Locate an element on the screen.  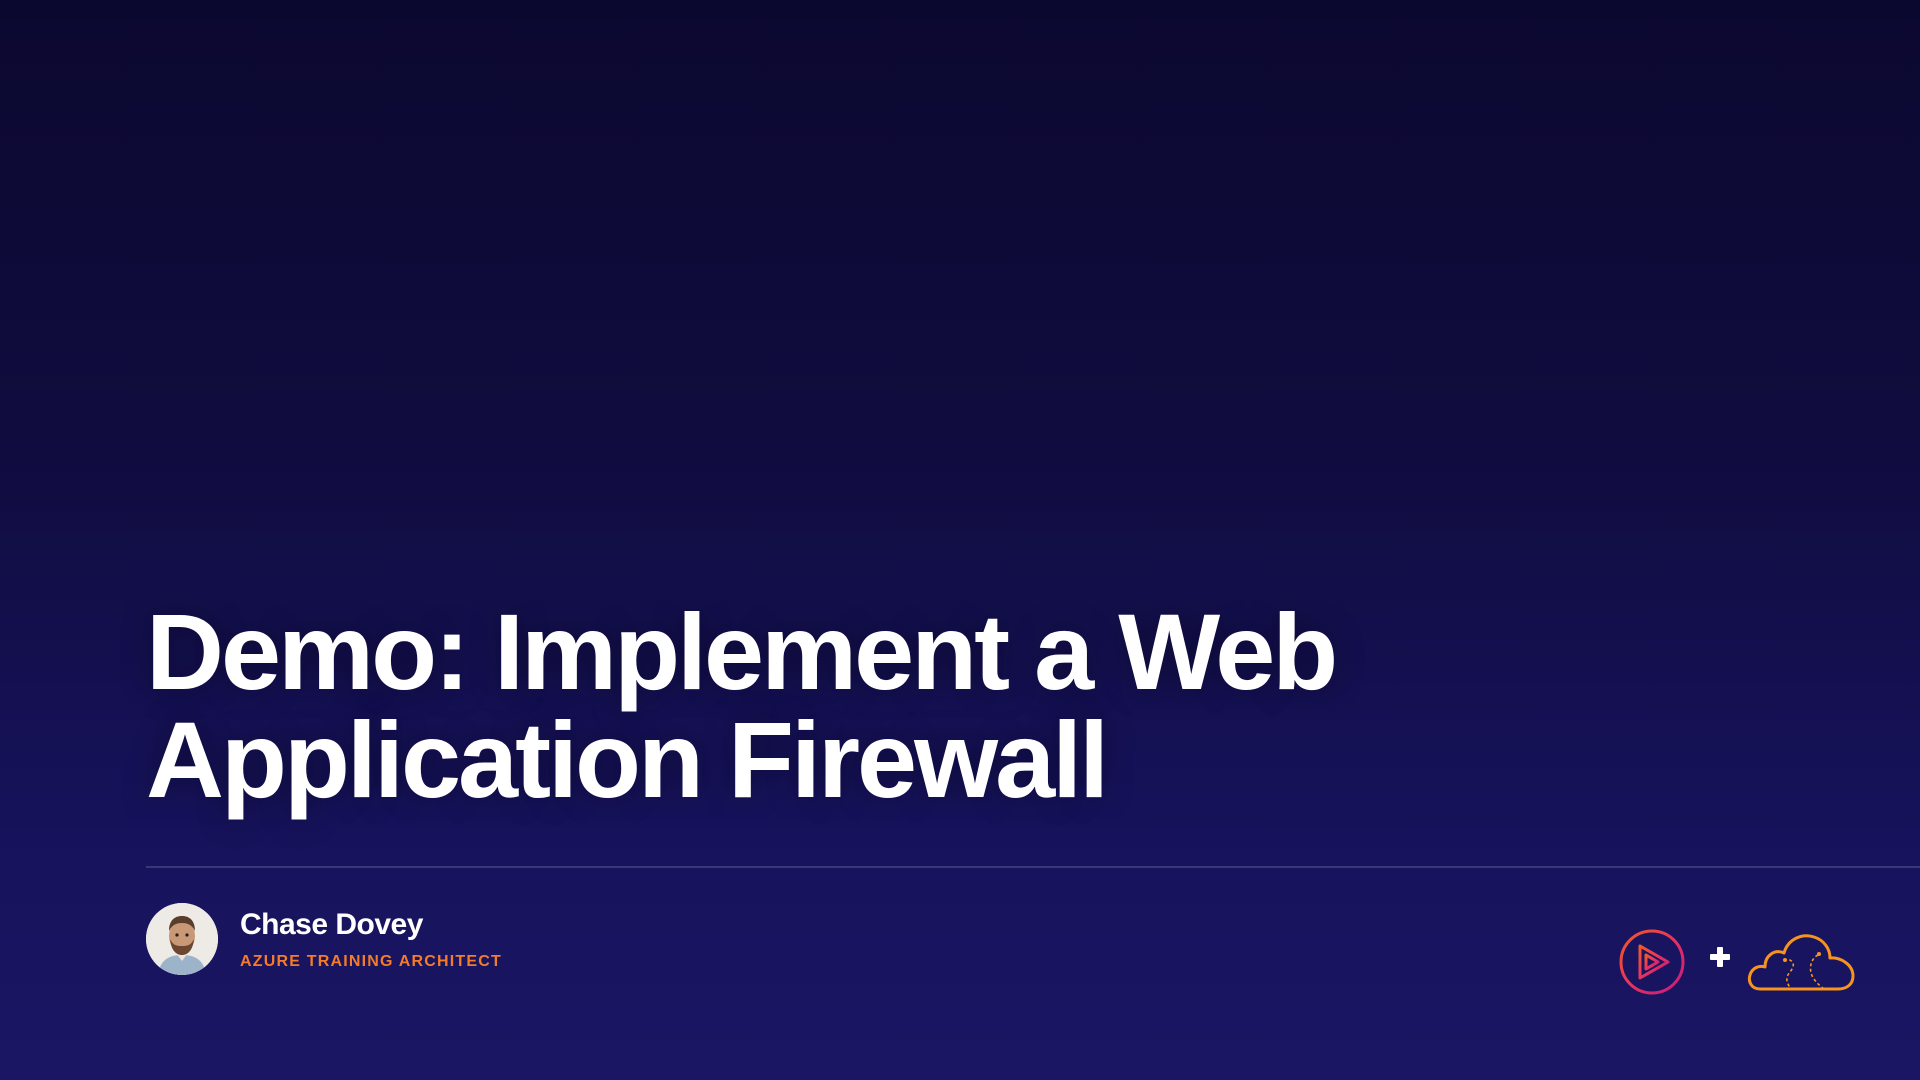
presenter-avatar is located at coordinates (182, 939).